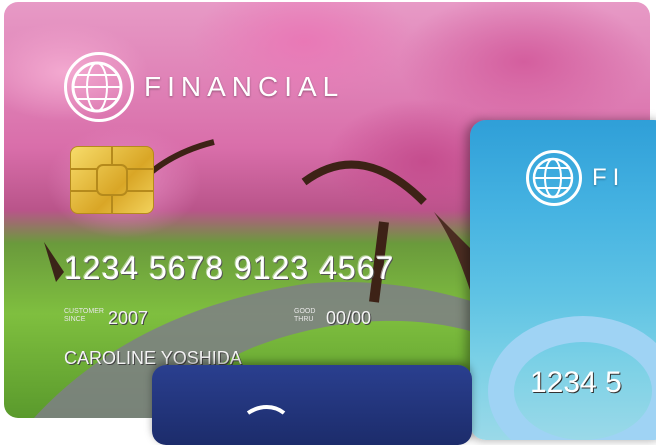 The width and height of the screenshot is (656, 445). I want to click on good-thru-label: GOOD THRU, so click(305, 315).